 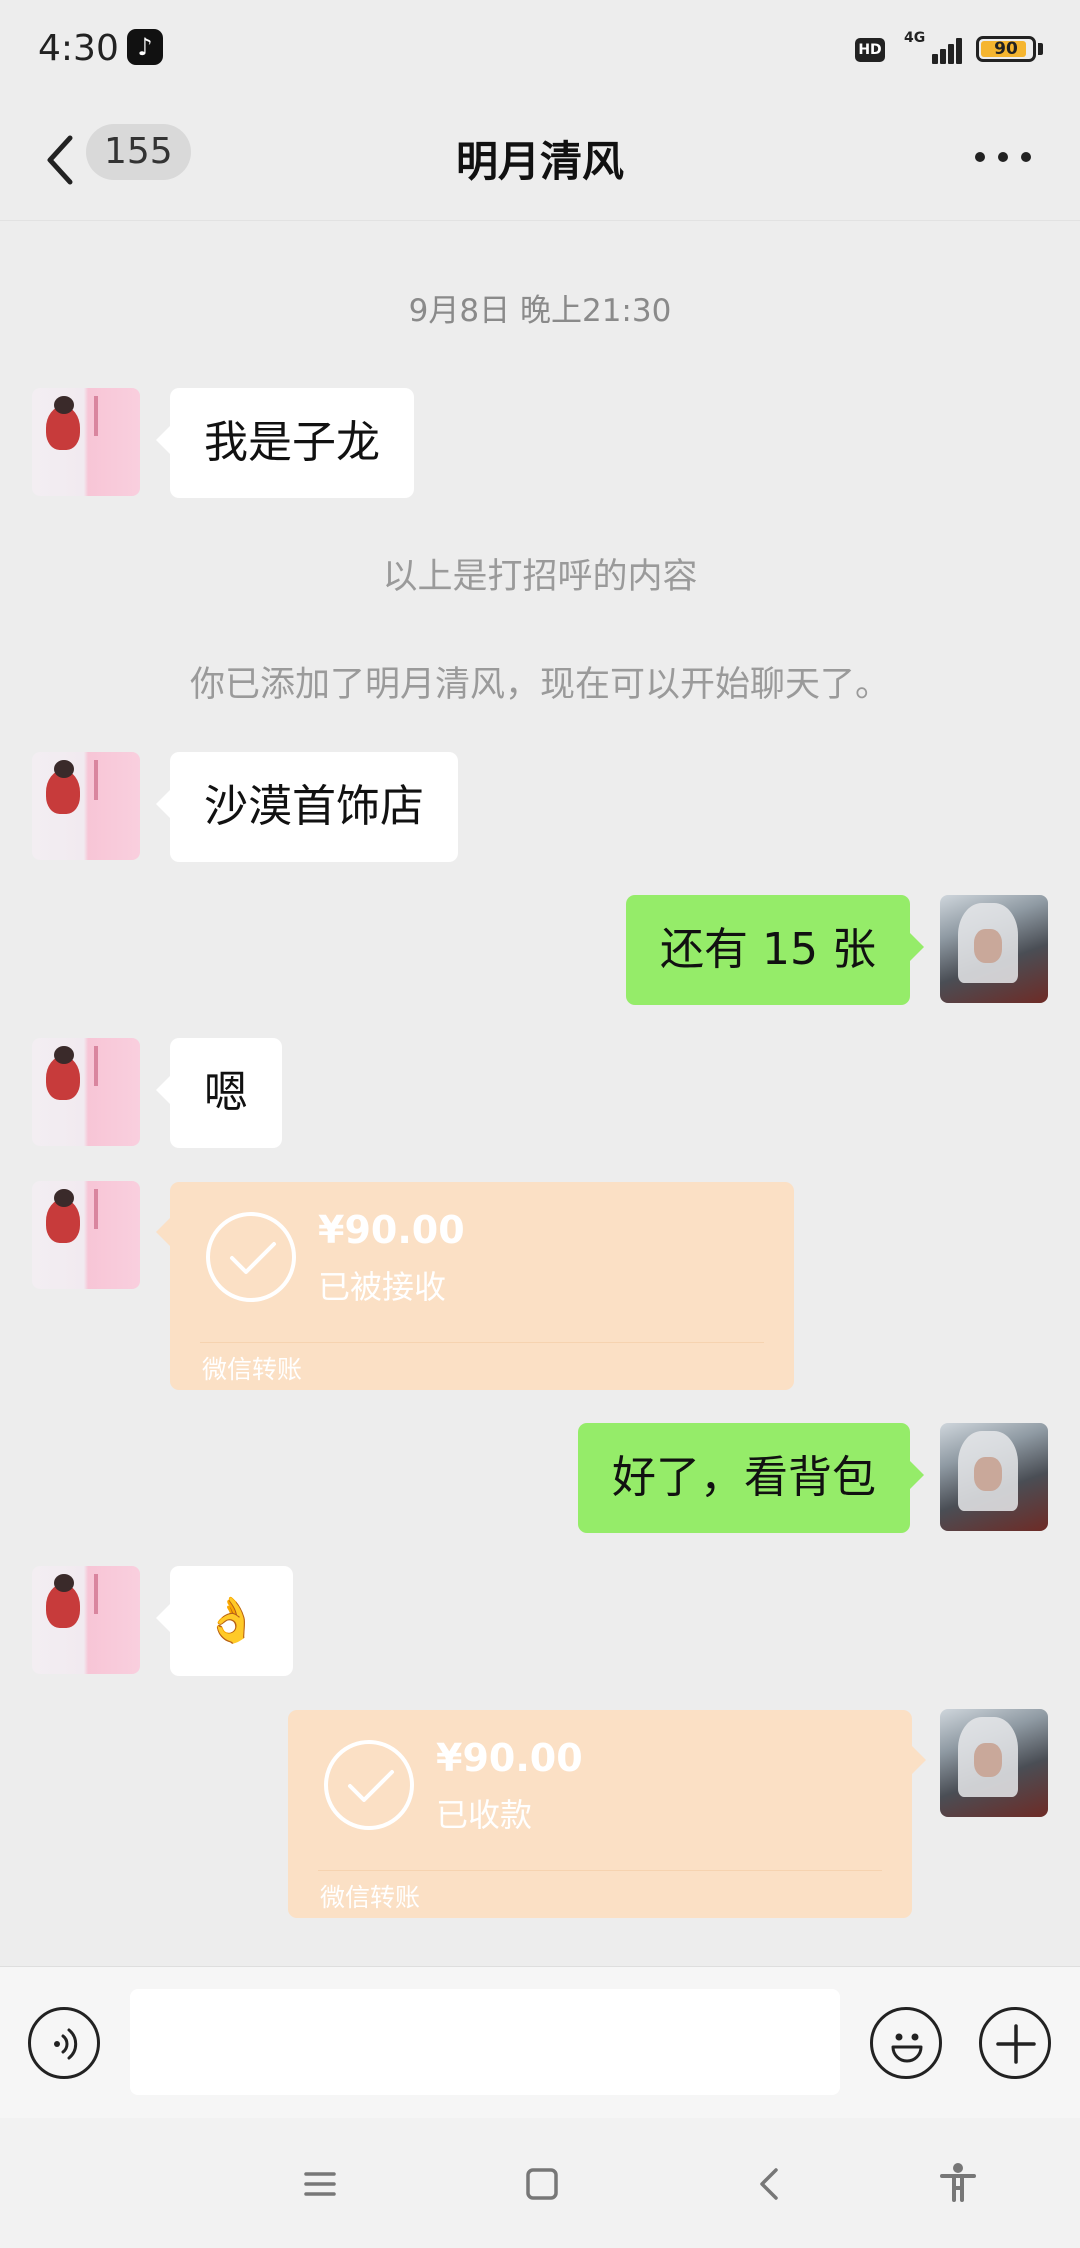 What do you see at coordinates (770, 2184) in the screenshot?
I see `back-icon` at bounding box center [770, 2184].